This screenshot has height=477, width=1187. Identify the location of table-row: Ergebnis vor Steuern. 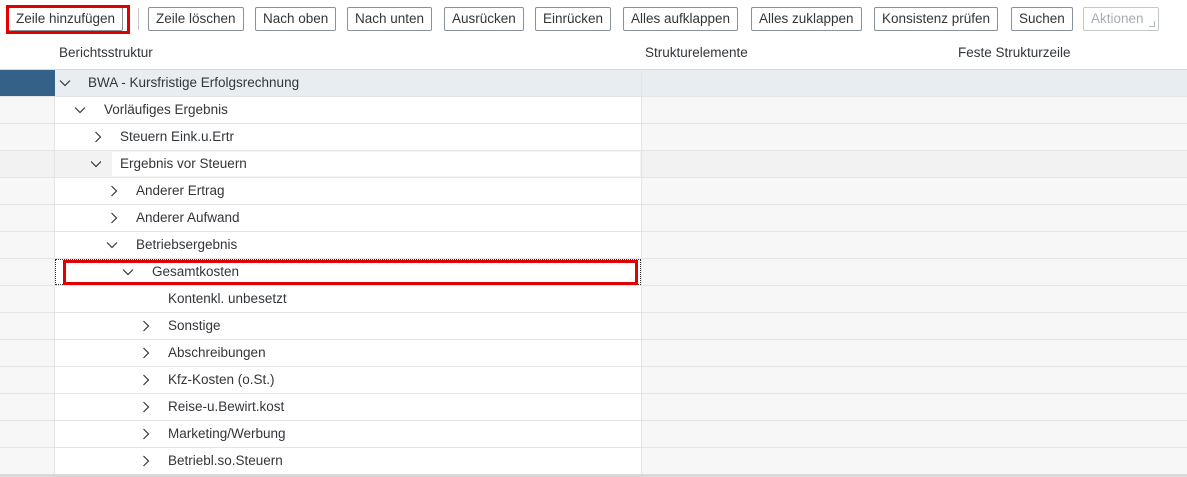
(593, 164).